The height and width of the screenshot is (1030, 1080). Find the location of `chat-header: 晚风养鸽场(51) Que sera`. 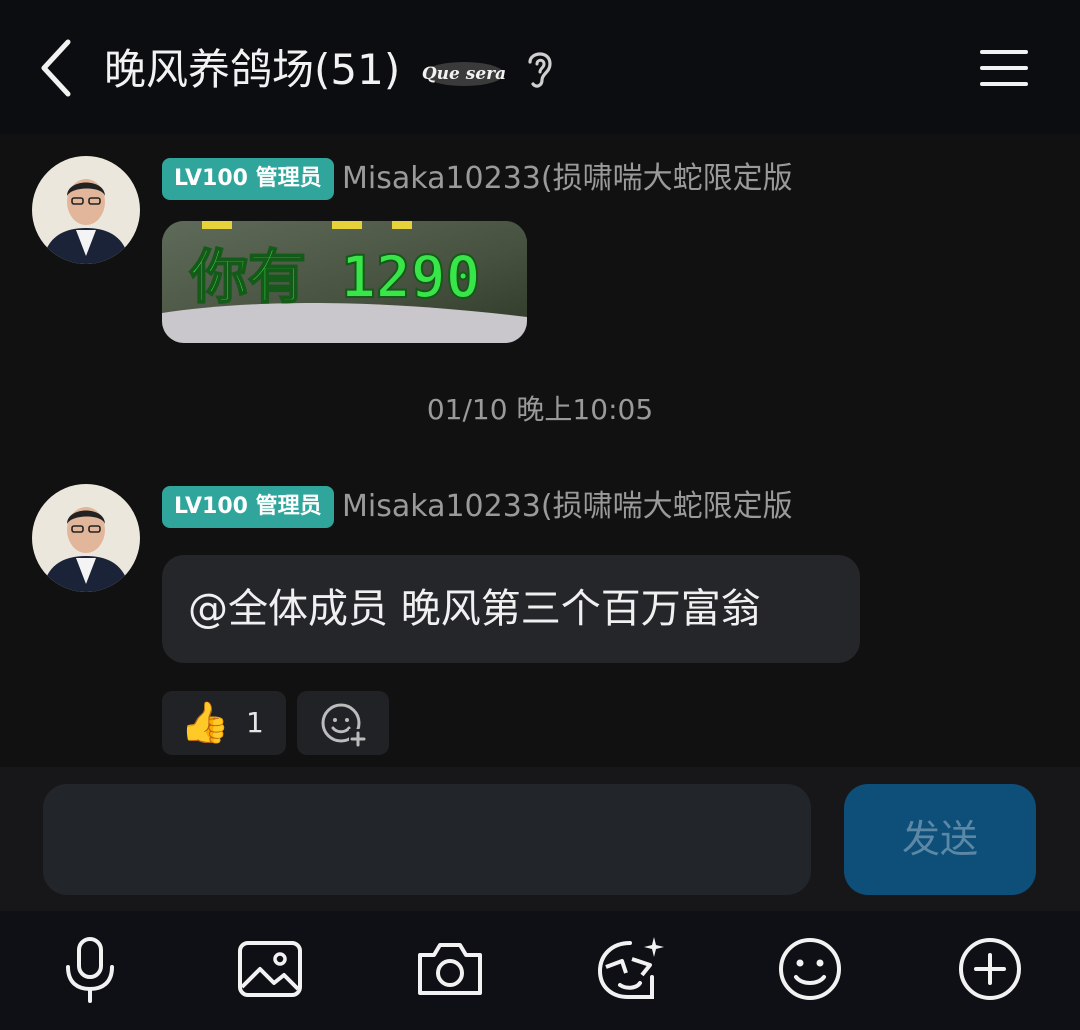

chat-header: 晚风养鸽场(51) Que sera is located at coordinates (540, 67).